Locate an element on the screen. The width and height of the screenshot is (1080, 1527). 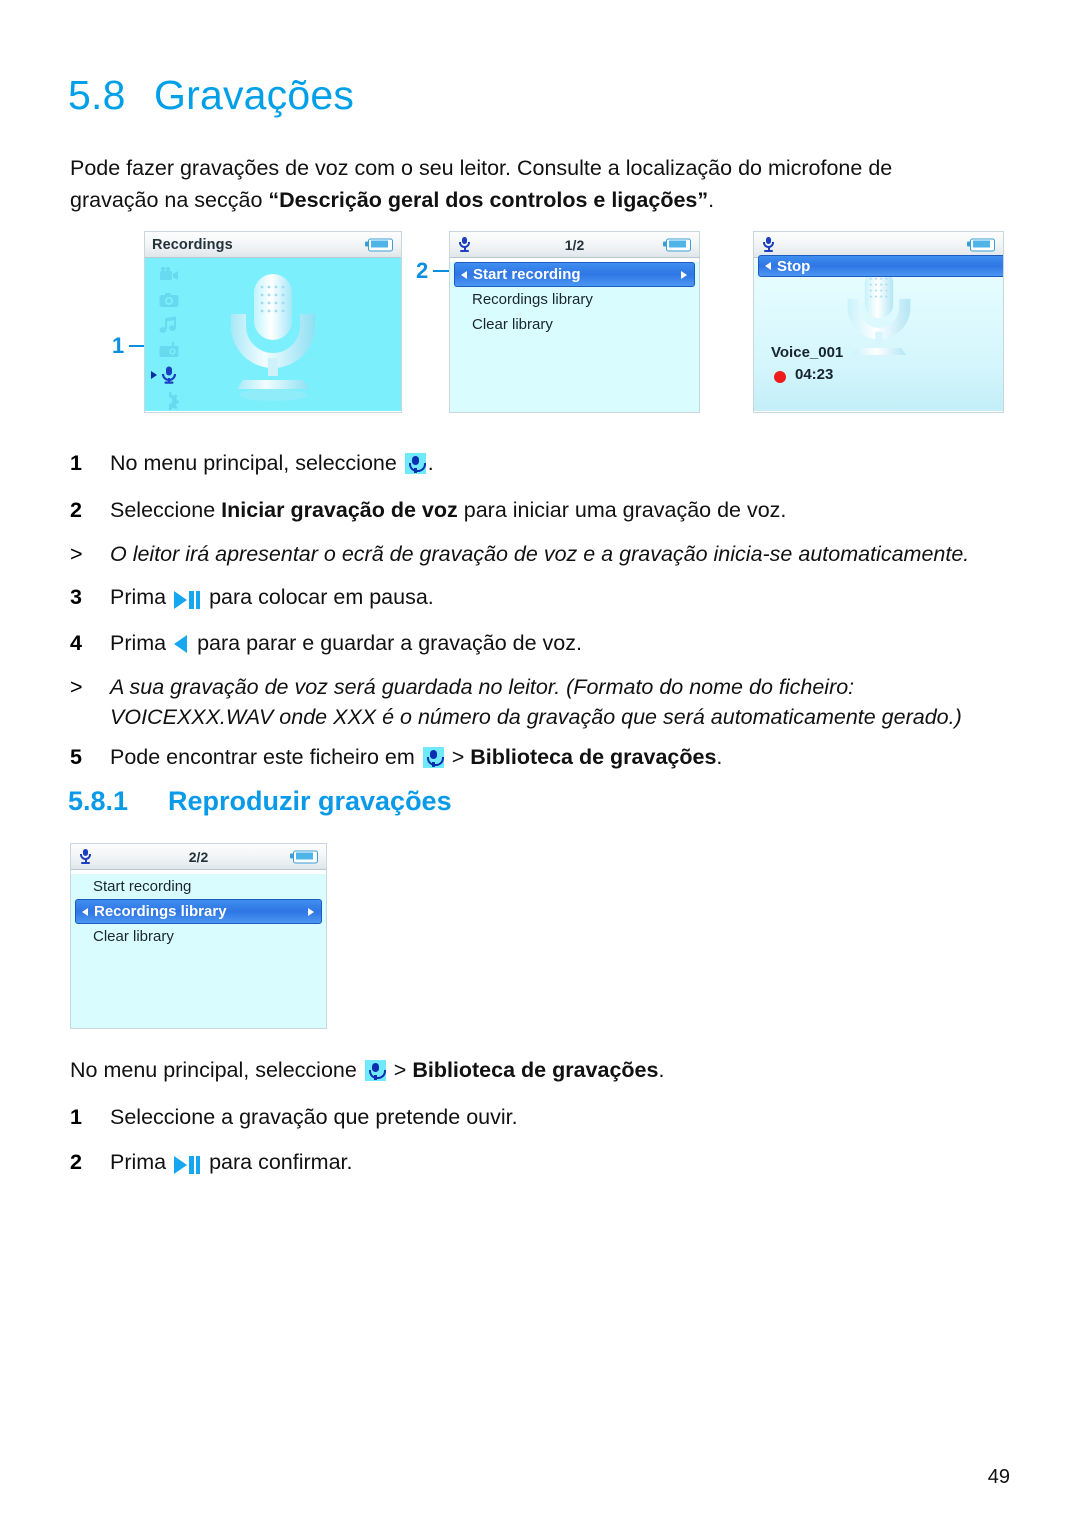
secondary-intro-text-bold: Biblioteca de gravações is located at coordinates (535, 1070).